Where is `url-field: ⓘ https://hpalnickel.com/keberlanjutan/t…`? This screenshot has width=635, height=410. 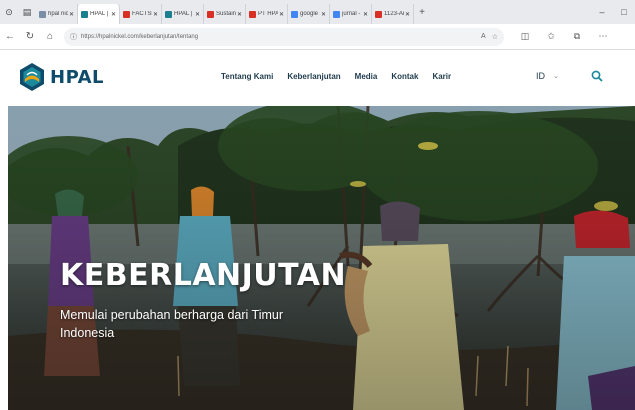 url-field: ⓘ https://hpalnickel.com/keberlanjutan/t… is located at coordinates (284, 36).